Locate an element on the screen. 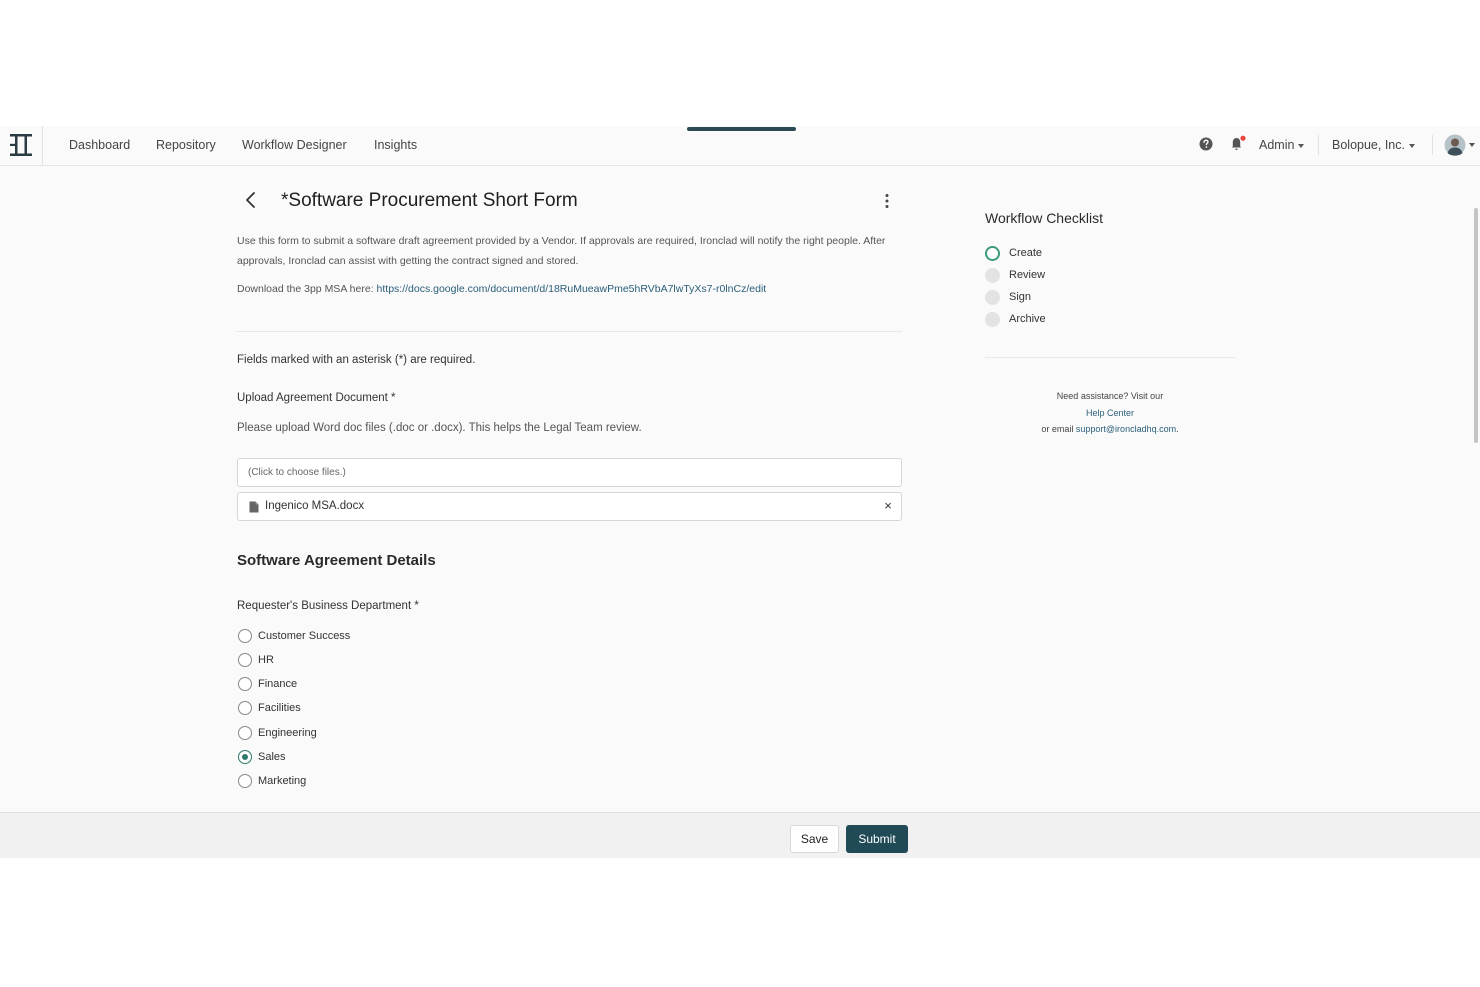  org-switcher-label: Bolopue, Inc. is located at coordinates (1368, 145).